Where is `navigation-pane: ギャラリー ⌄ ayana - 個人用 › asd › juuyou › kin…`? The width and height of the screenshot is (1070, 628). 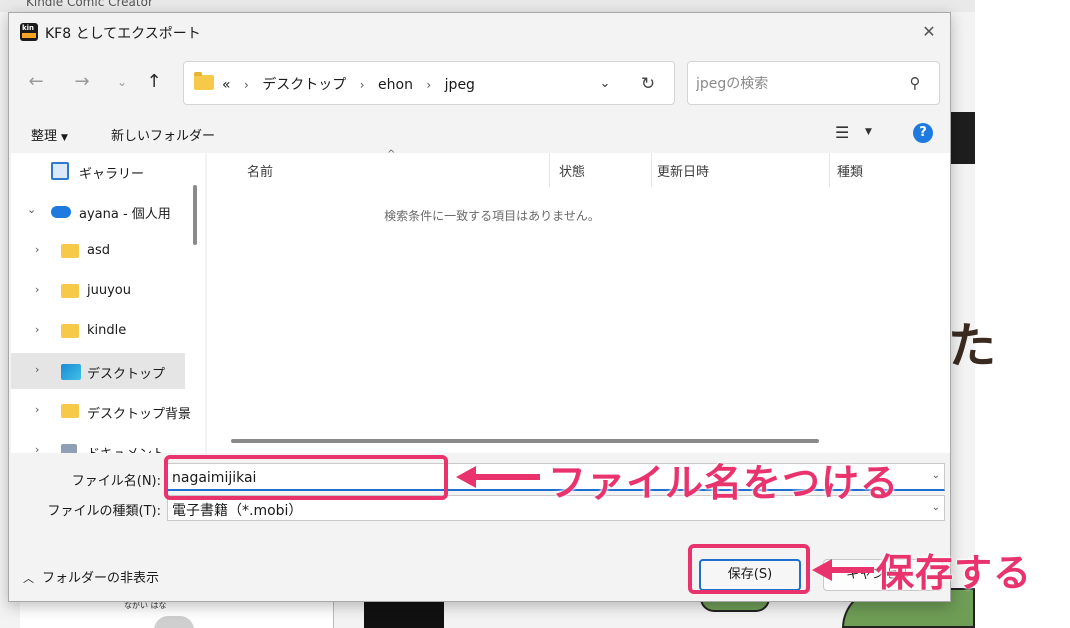
navigation-pane: ギャラリー ⌄ ayana - 個人用 › asd › juuyou › kin… is located at coordinates (108, 303).